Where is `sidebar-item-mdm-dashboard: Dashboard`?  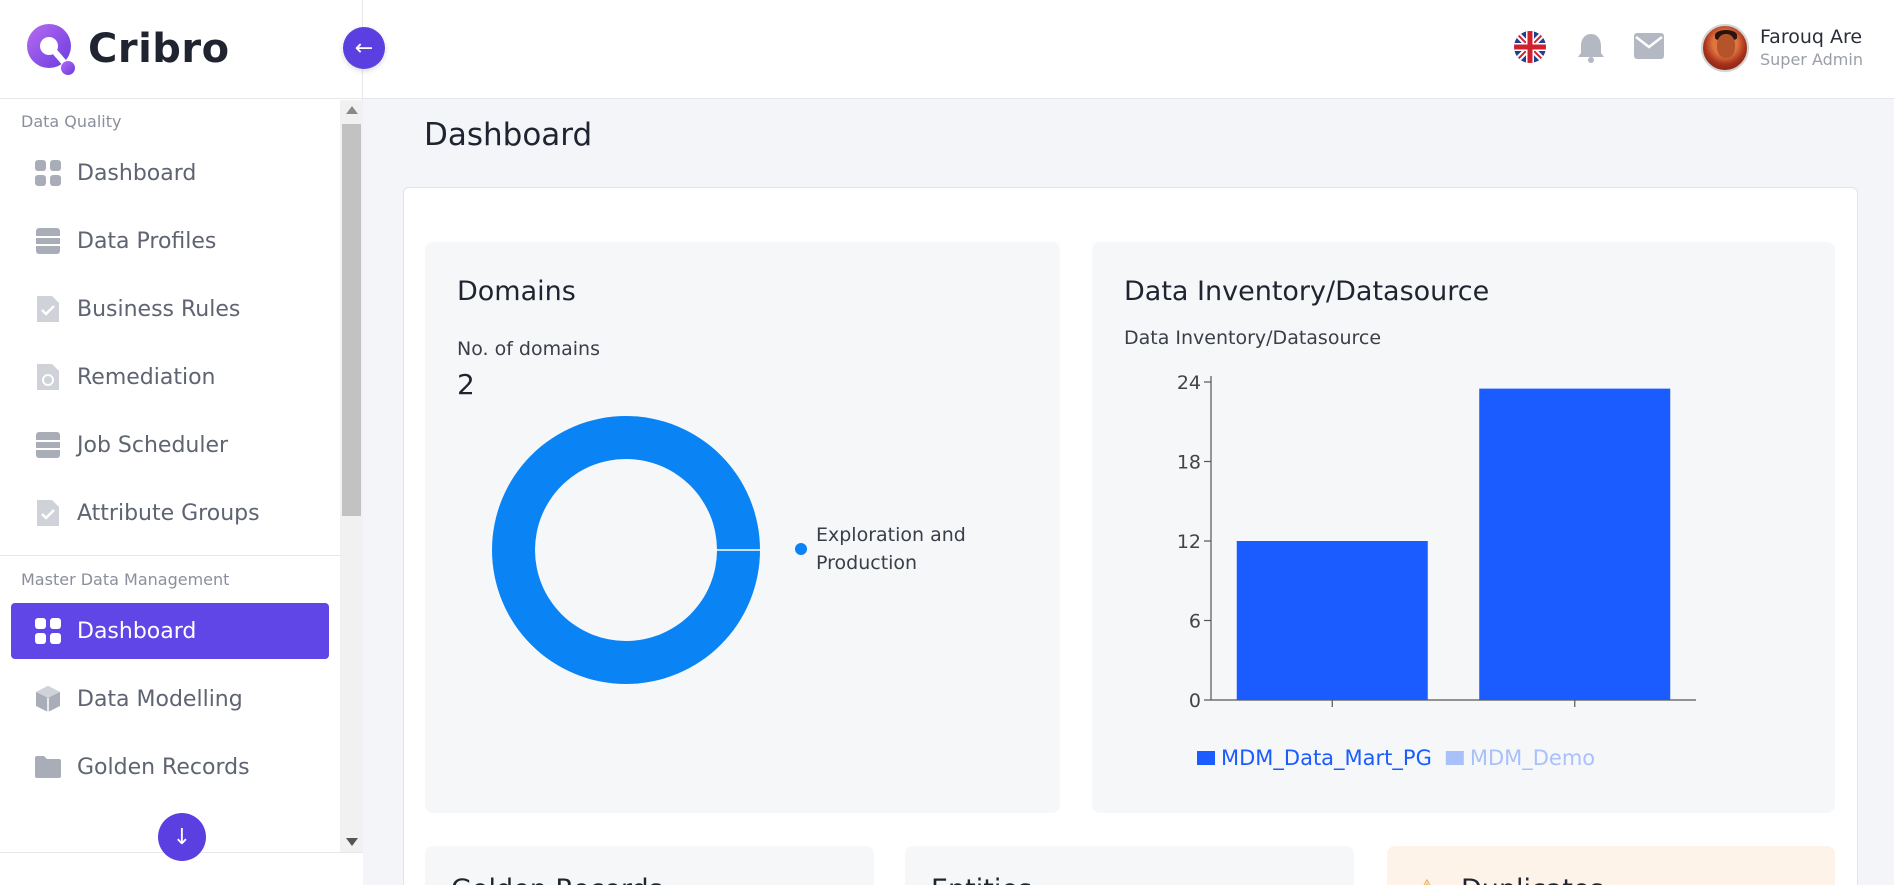
sidebar-item-mdm-dashboard: Dashboard is located at coordinates (170, 631).